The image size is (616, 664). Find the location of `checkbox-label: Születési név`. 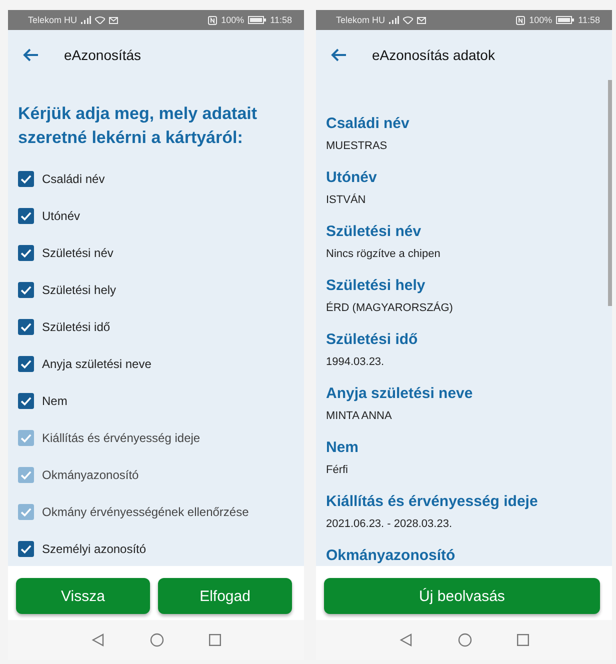

checkbox-label: Születési név is located at coordinates (78, 253).